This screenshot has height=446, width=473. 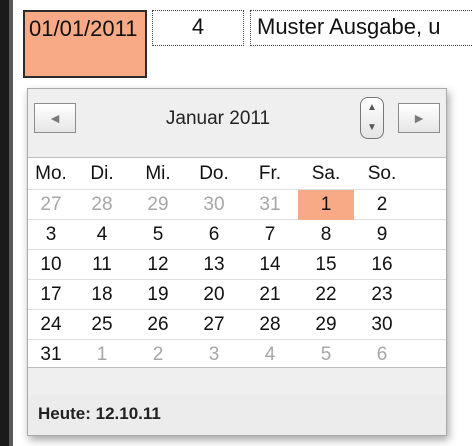 I want to click on today-footer: Heute: 12.10.11, so click(x=237, y=415).